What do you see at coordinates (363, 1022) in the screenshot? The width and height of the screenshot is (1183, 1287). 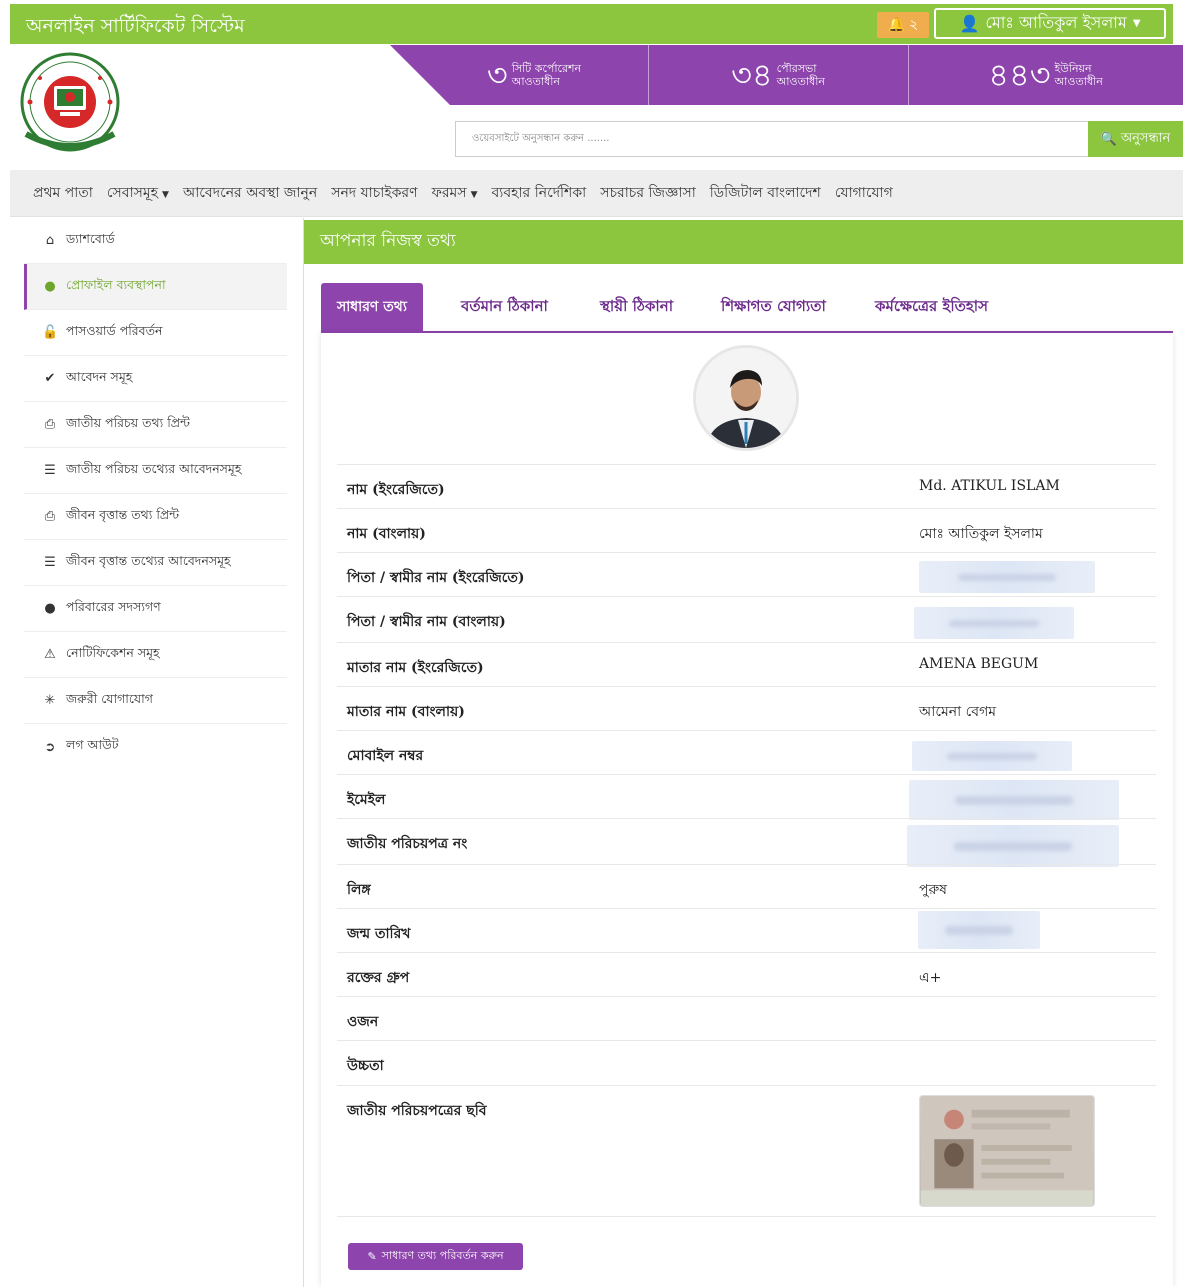 I see `field-label: ওজন` at bounding box center [363, 1022].